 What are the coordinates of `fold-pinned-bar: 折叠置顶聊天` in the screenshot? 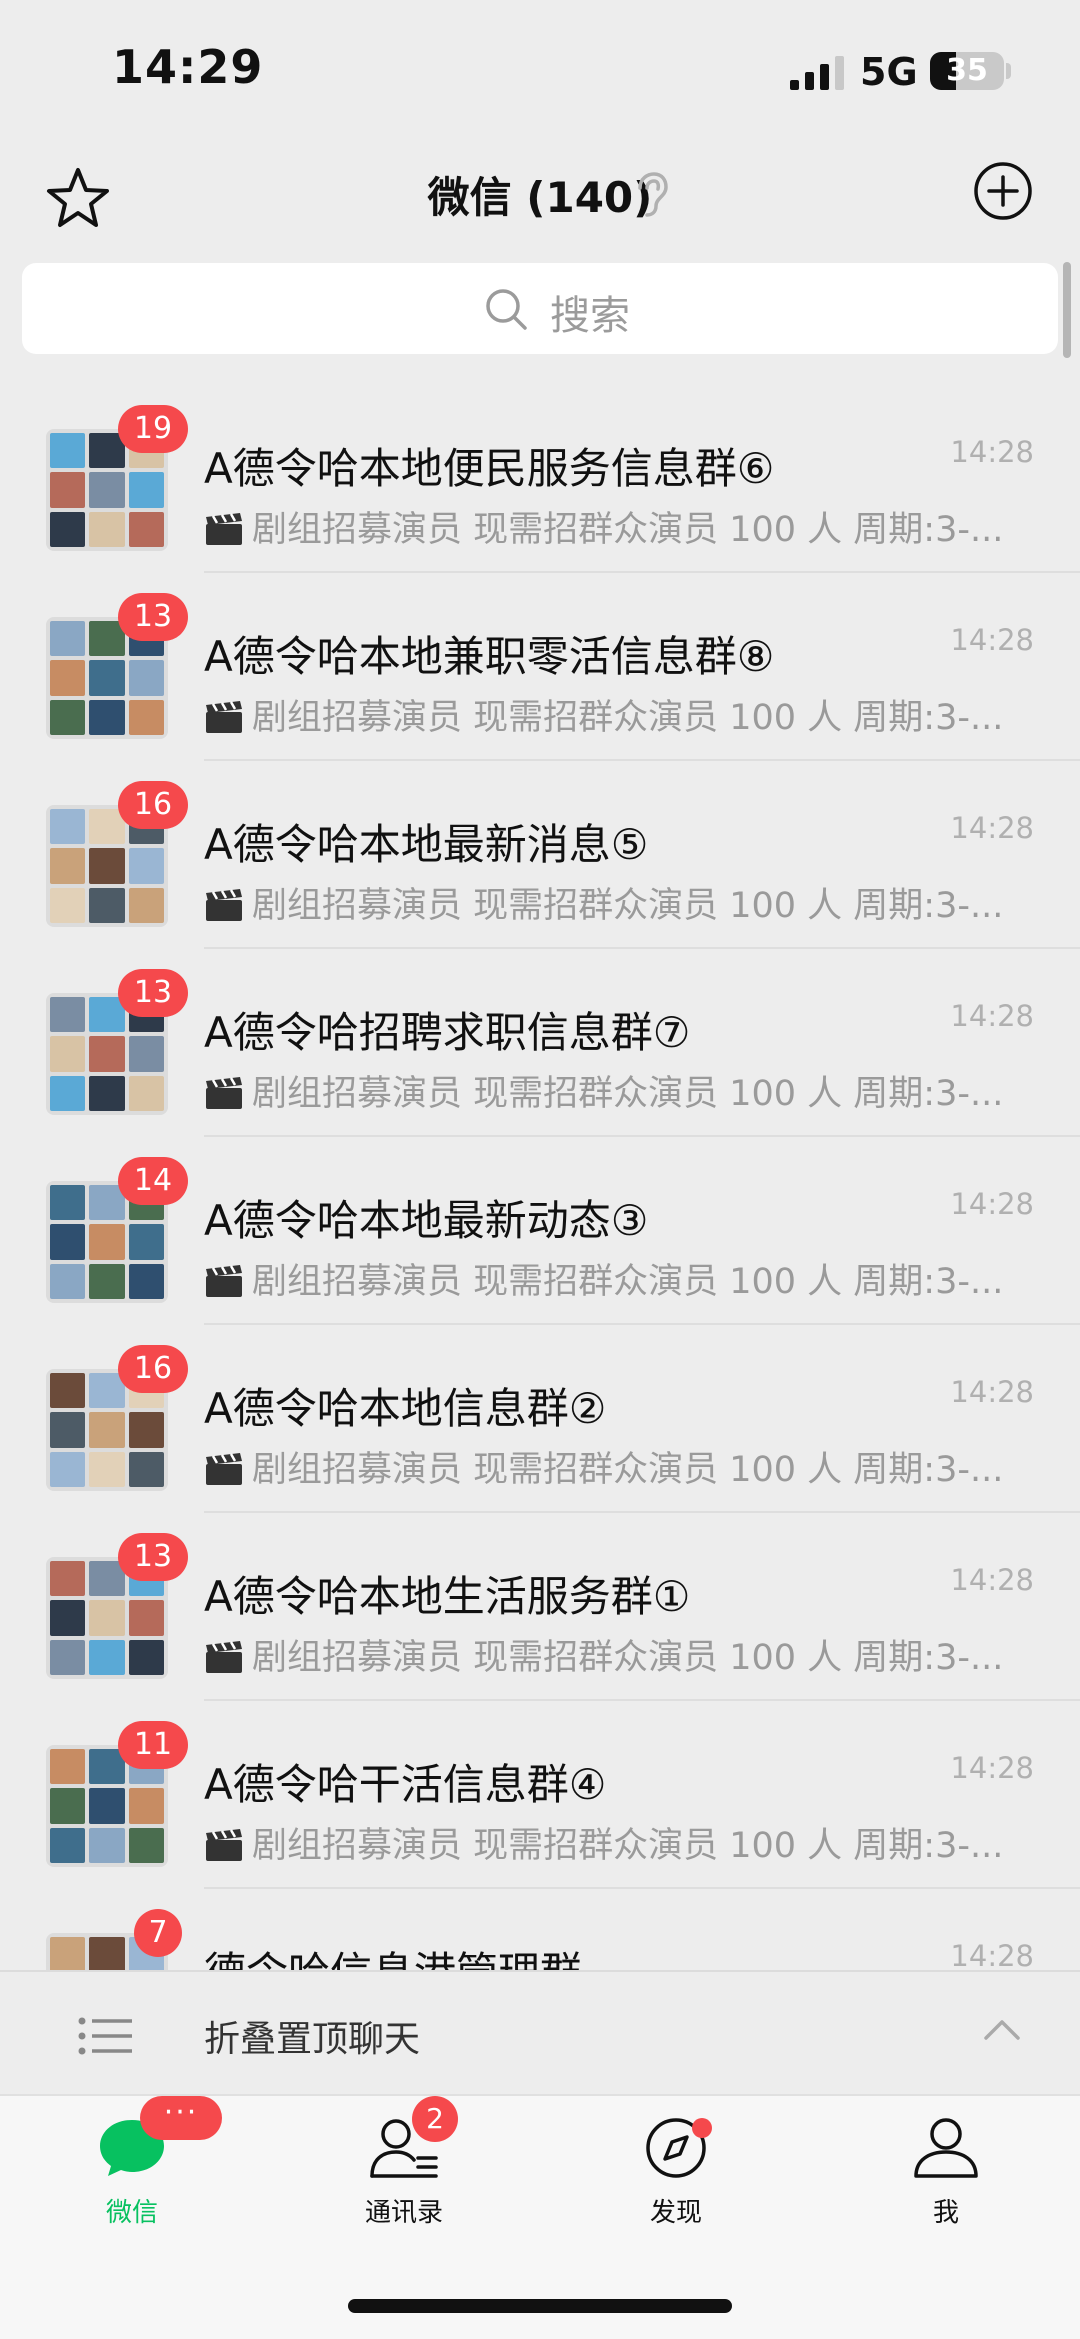 It's located at (540, 2033).